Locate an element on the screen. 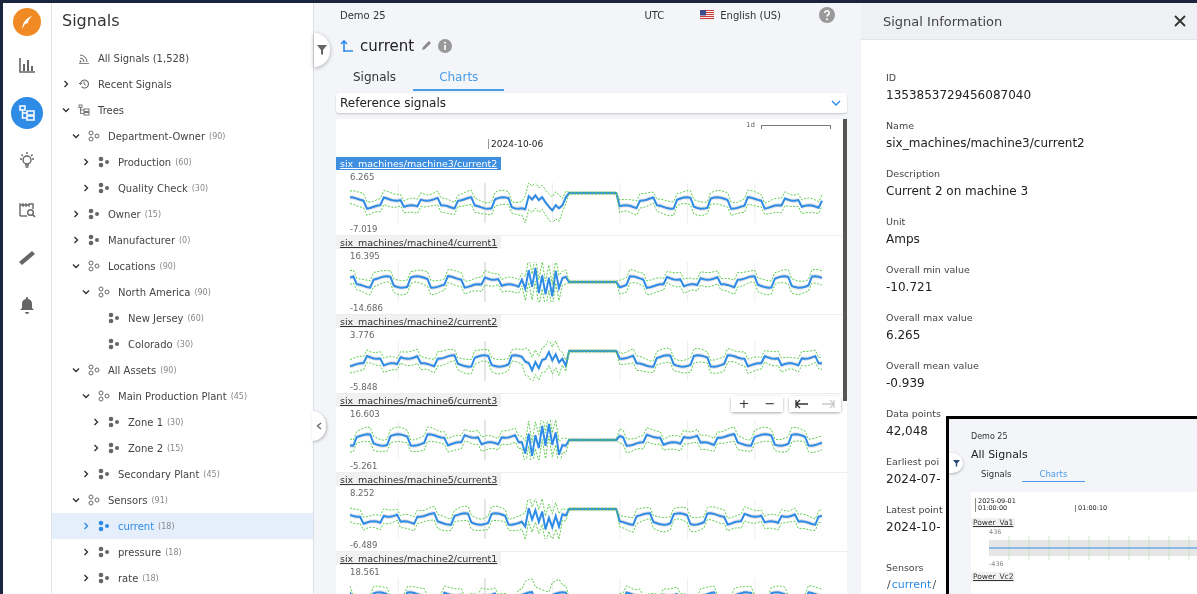  feed-icon is located at coordinates (84, 58).